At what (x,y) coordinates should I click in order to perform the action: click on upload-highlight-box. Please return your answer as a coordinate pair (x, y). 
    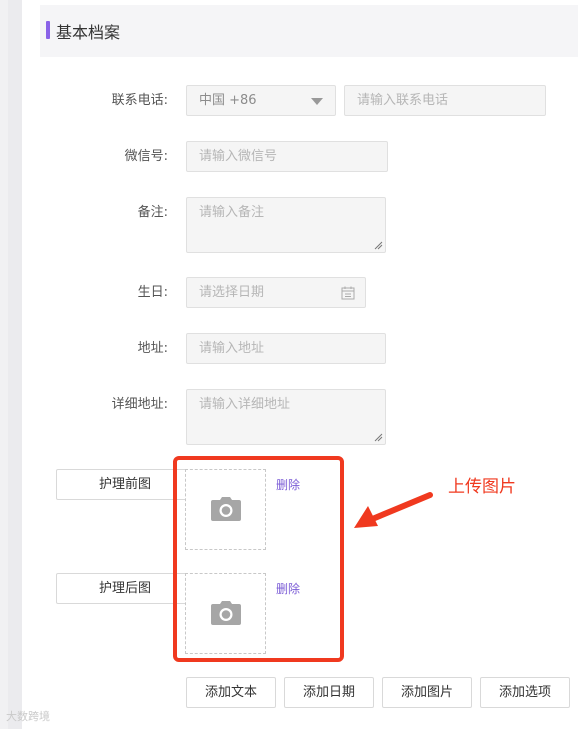
    Looking at the image, I should click on (258, 559).